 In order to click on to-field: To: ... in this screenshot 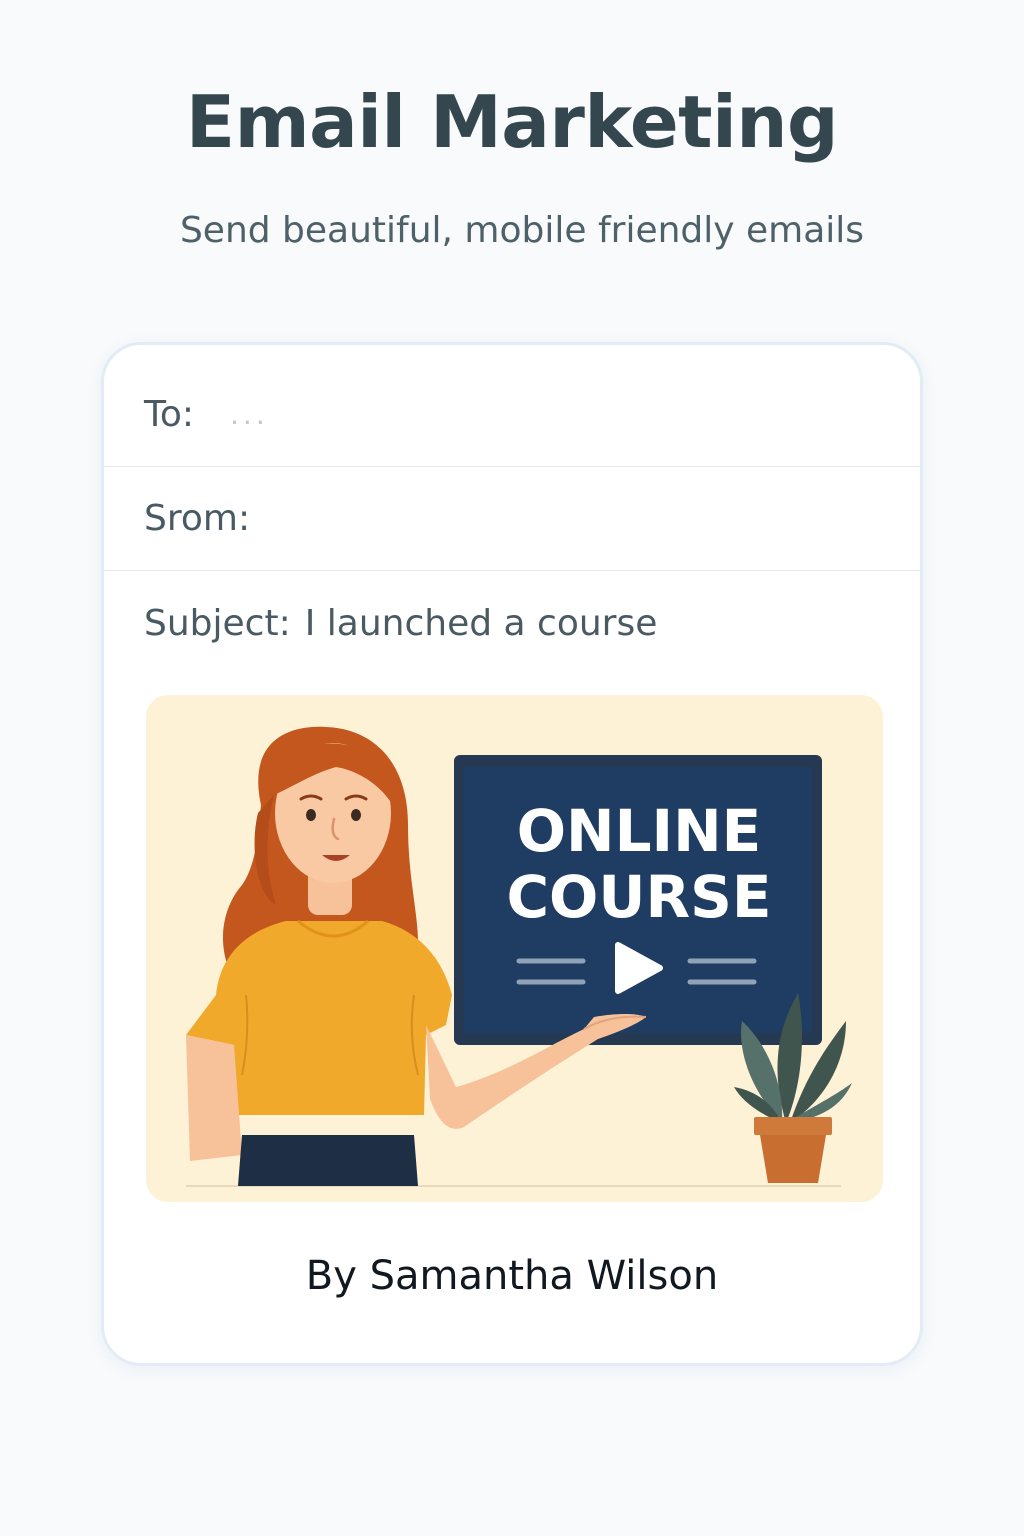, I will do `click(512, 415)`.